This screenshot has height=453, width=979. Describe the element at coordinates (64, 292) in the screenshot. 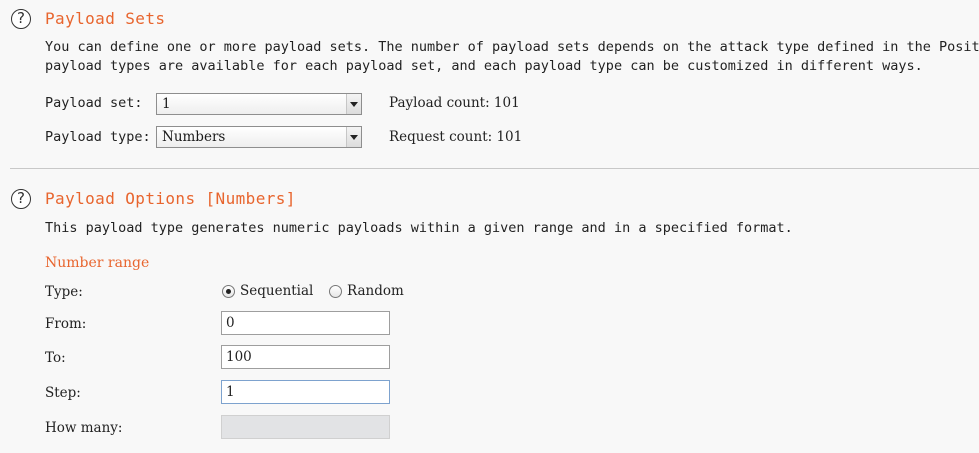

I see `type-label: Type:` at that location.